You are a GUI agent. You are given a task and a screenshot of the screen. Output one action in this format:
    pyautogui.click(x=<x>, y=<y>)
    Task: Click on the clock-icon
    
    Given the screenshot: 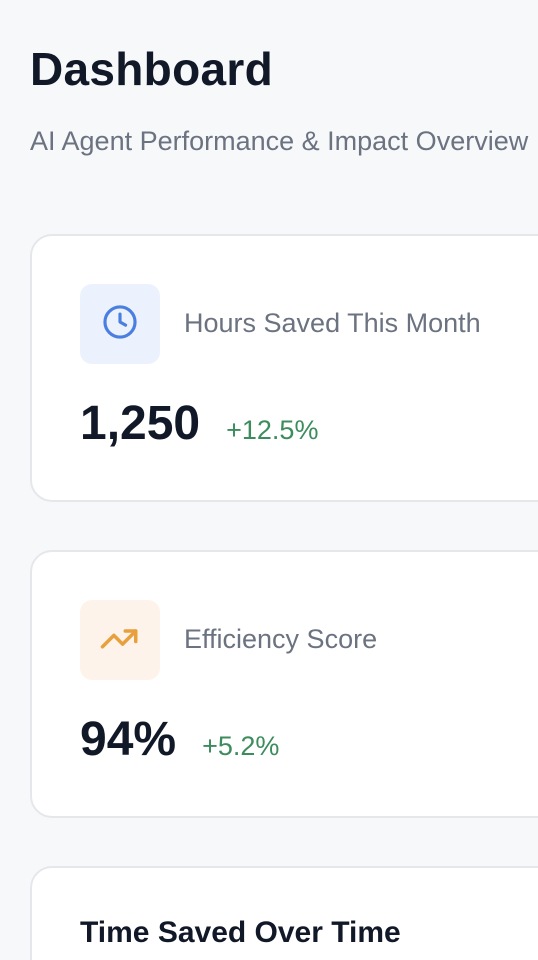 What is the action you would take?
    pyautogui.click(x=120, y=324)
    